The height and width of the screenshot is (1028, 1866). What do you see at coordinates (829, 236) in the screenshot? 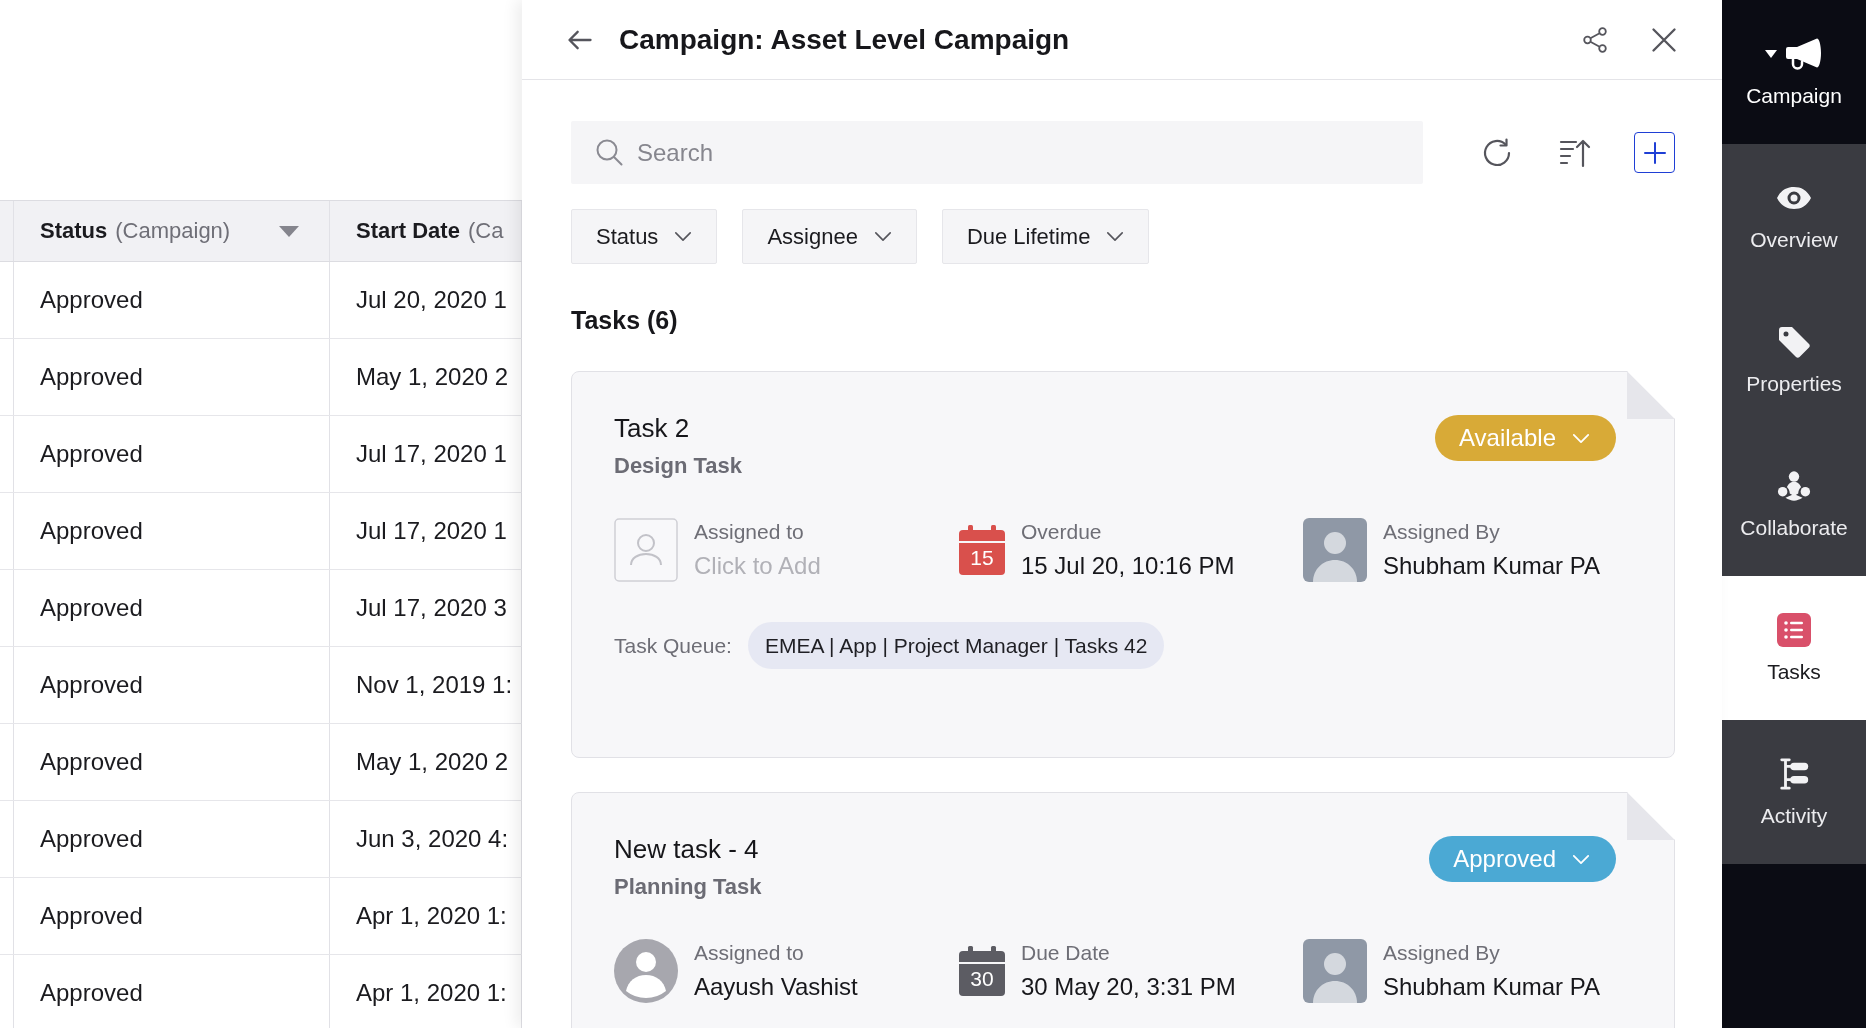
I see `filter-dropdown: Assignee` at bounding box center [829, 236].